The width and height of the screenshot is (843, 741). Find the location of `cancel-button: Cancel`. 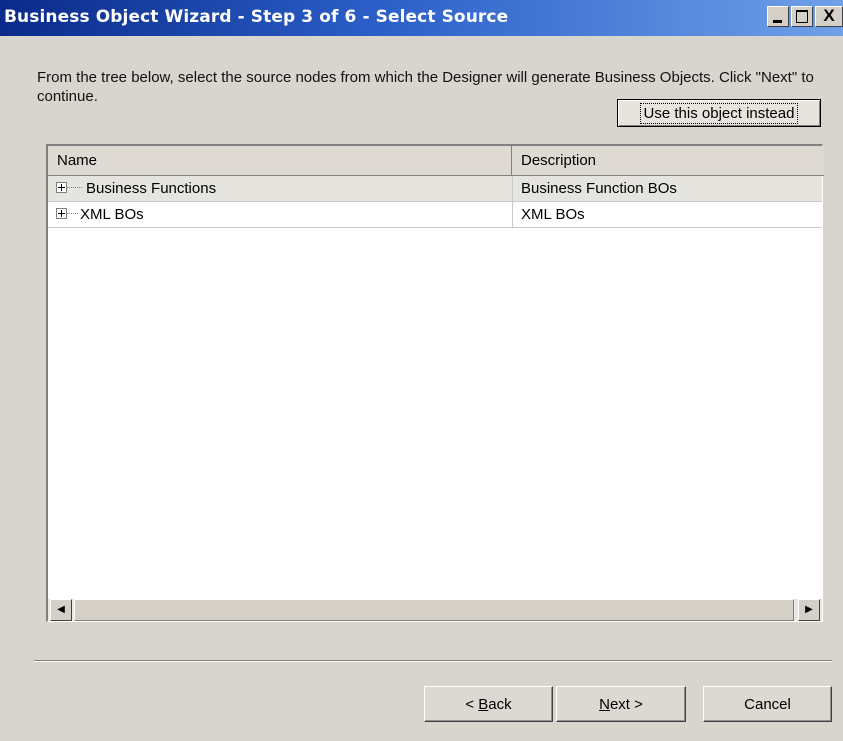

cancel-button: Cancel is located at coordinates (767, 704).